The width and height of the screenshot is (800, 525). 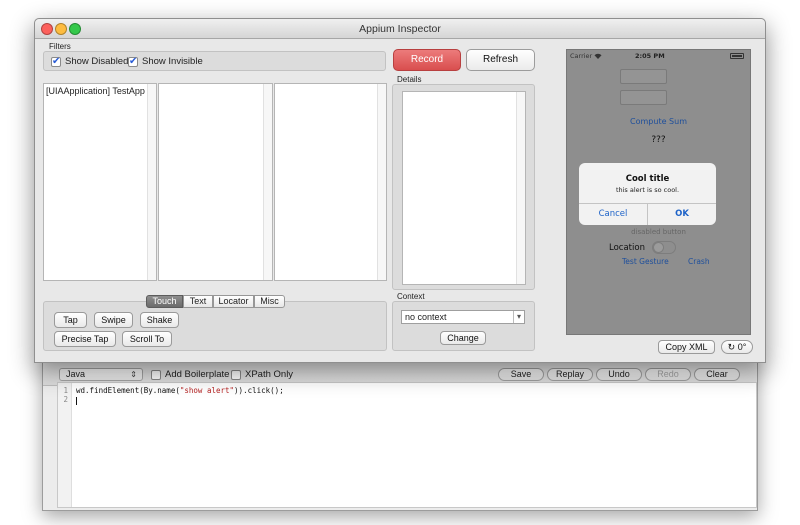 What do you see at coordinates (668, 374) in the screenshot?
I see `redo-button: Redo` at bounding box center [668, 374].